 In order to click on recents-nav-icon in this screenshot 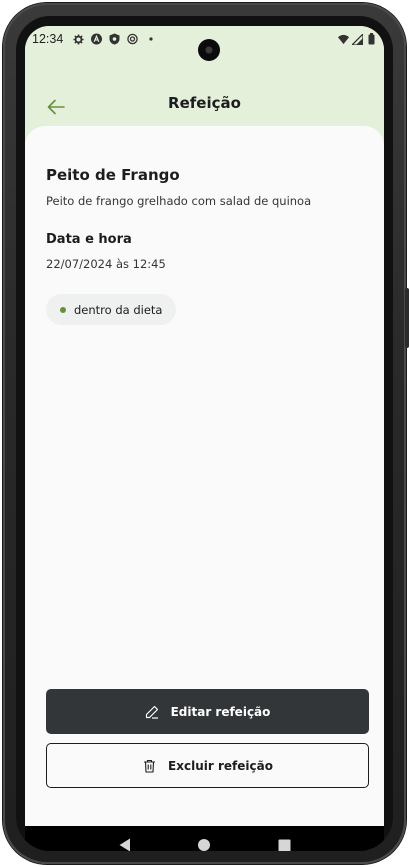, I will do `click(284, 844)`.